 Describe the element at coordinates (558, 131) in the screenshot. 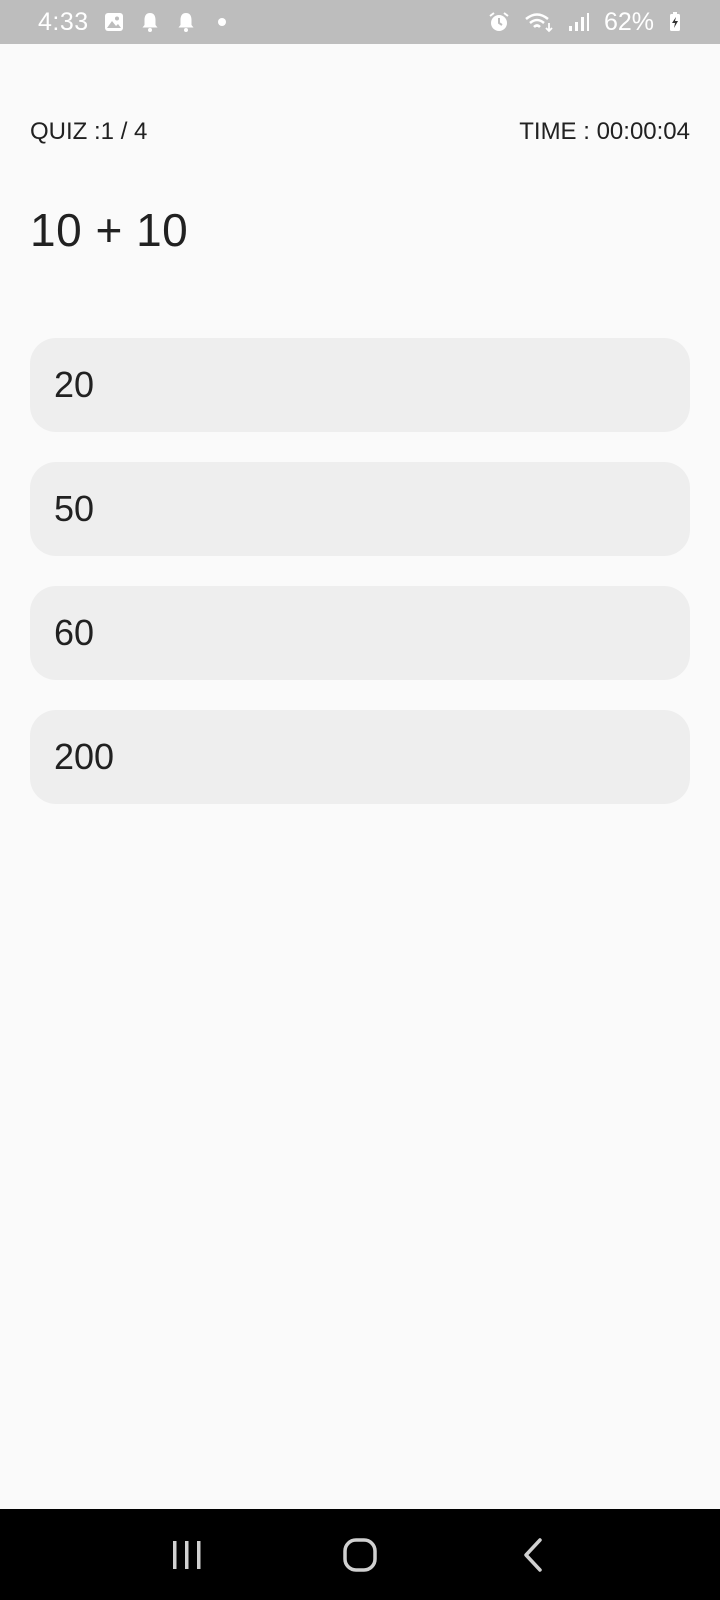

I see `quiz-timer-label: TIME :` at that location.